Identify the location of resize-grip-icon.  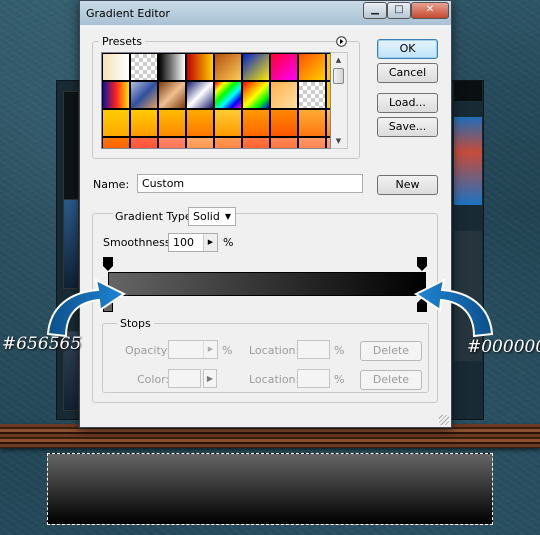
(444, 420).